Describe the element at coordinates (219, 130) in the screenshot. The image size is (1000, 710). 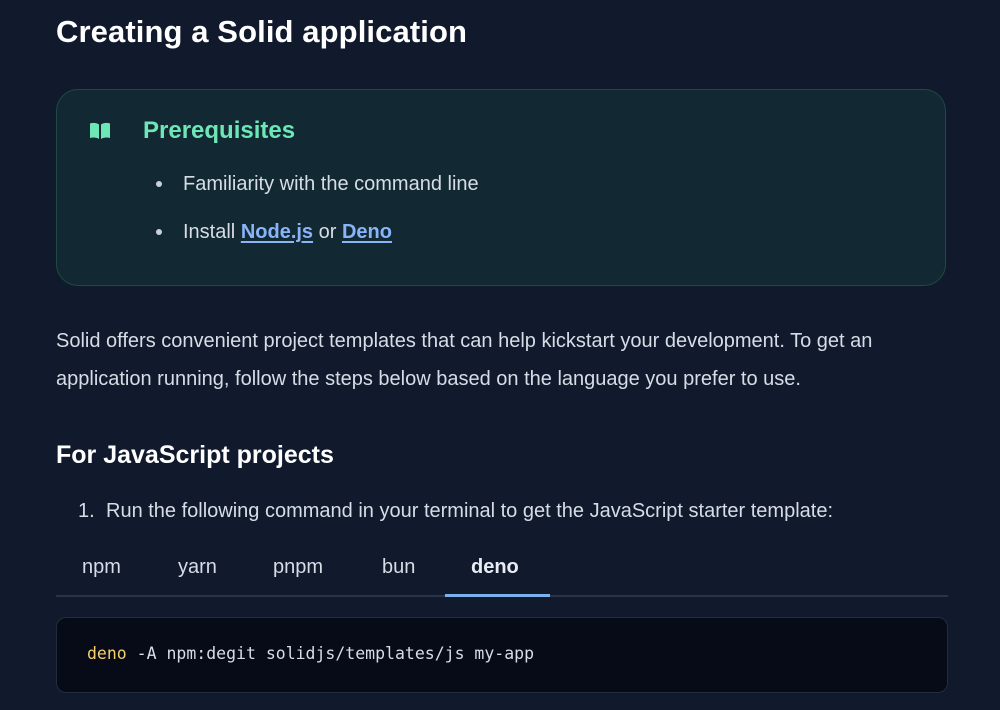
I see `prerequisites-heading: Prerequisites` at that location.